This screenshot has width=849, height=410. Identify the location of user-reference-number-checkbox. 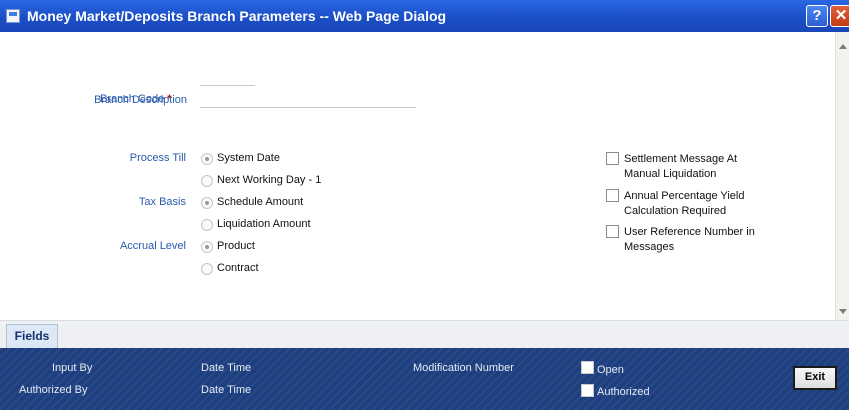
(612, 231).